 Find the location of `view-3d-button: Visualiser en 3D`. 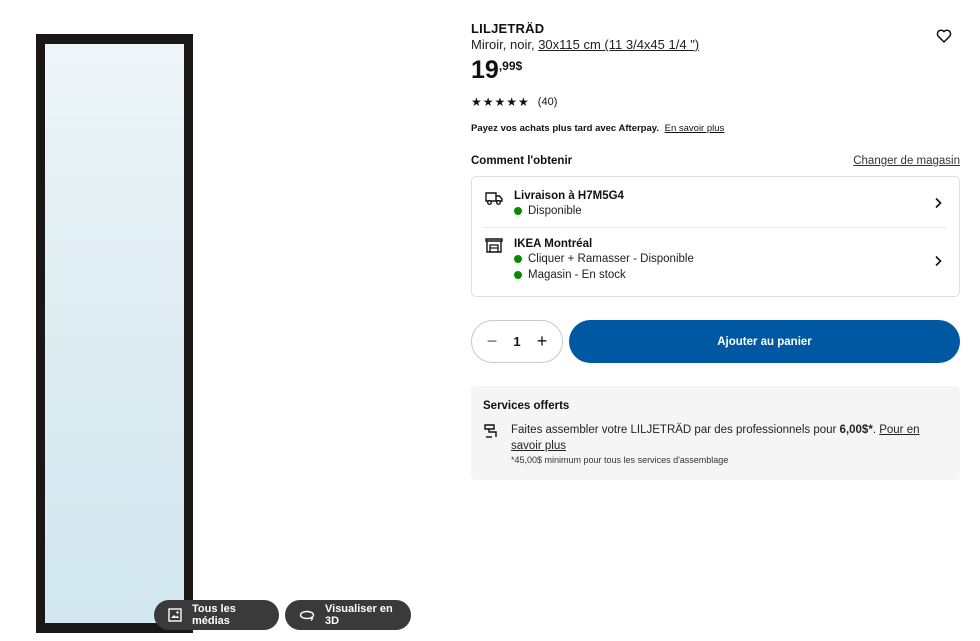

view-3d-button: Visualiser en 3D is located at coordinates (348, 615).